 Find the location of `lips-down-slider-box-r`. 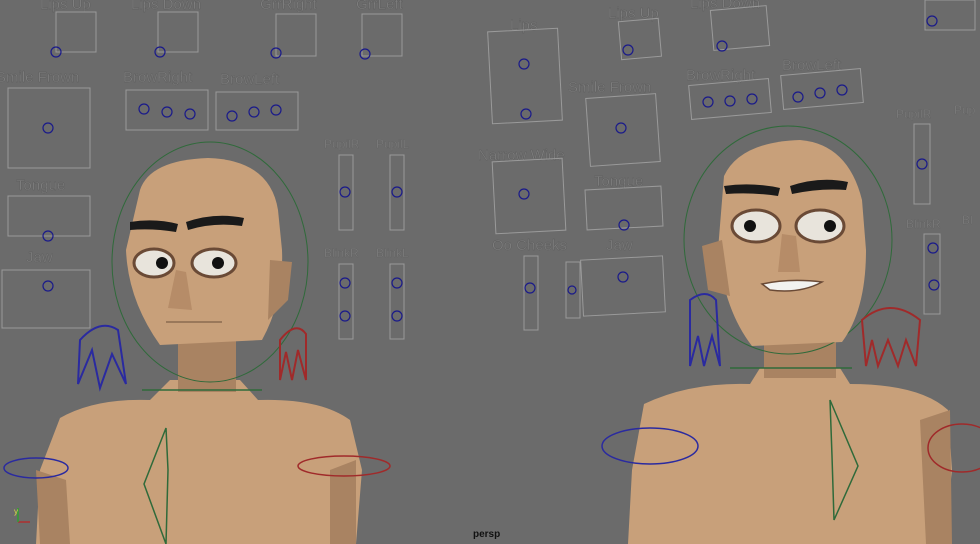

lips-down-slider-box-r is located at coordinates (740, 28).